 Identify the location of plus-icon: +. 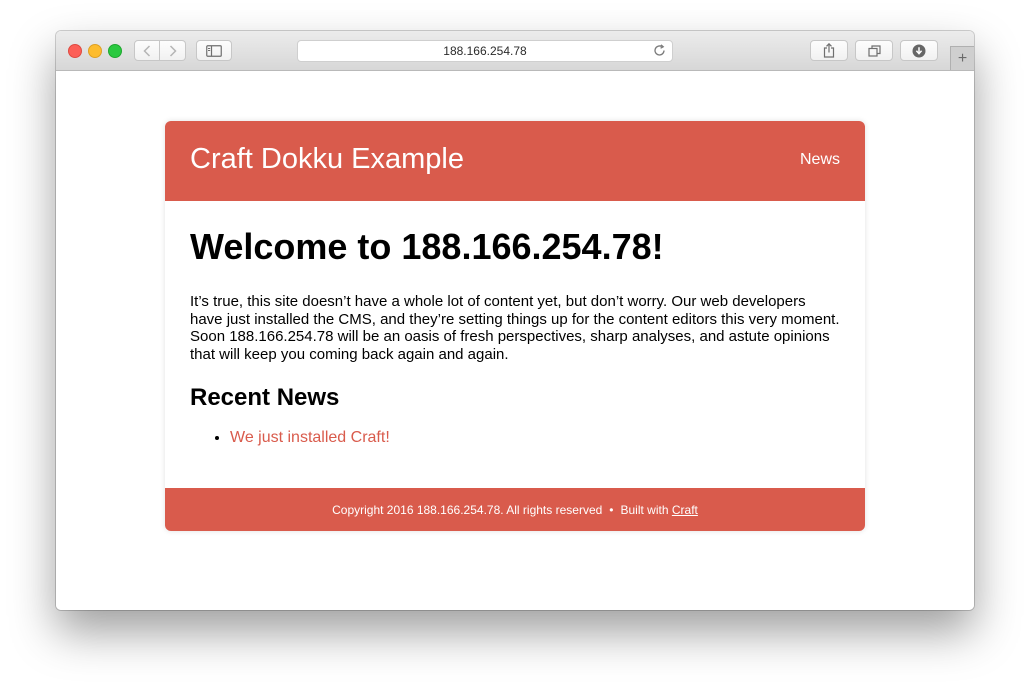
(962, 58).